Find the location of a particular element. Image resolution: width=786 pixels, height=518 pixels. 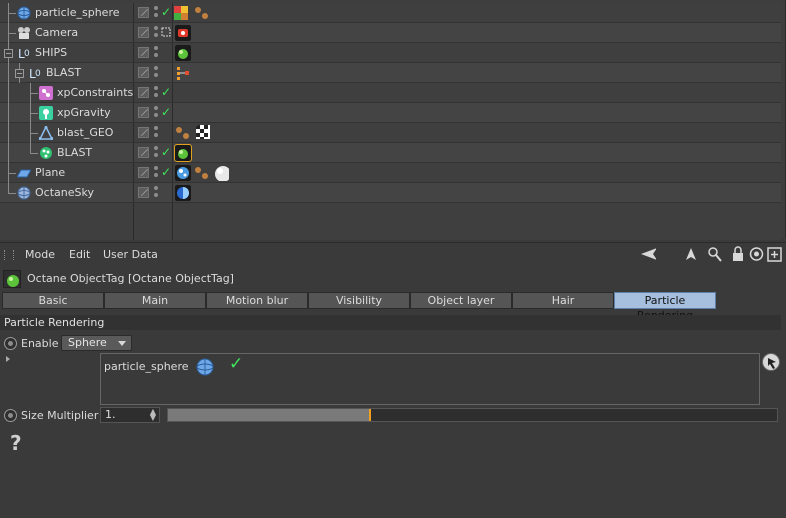

xp-emitter-icon is located at coordinates (46, 153).